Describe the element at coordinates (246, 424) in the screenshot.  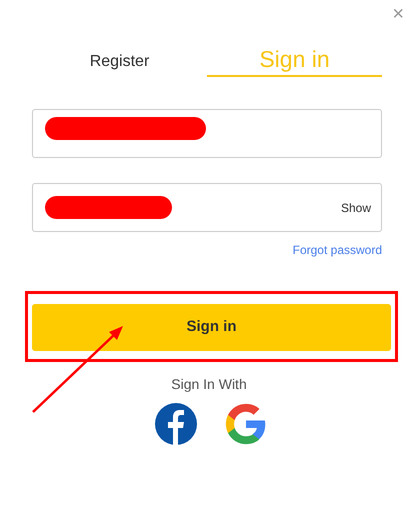
I see `google-icon` at that location.